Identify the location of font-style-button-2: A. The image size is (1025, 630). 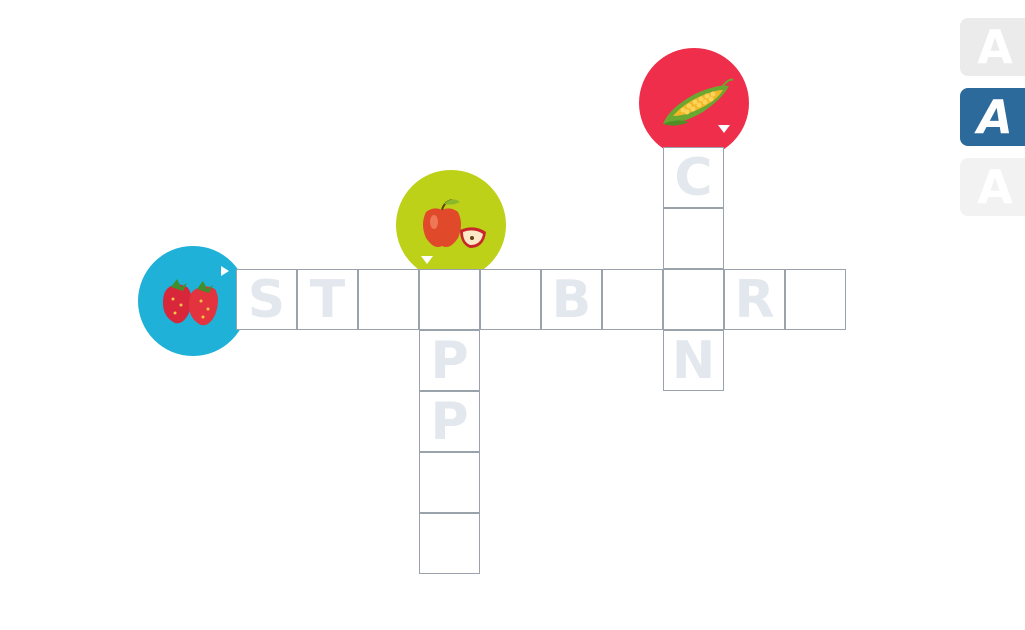
(992, 117).